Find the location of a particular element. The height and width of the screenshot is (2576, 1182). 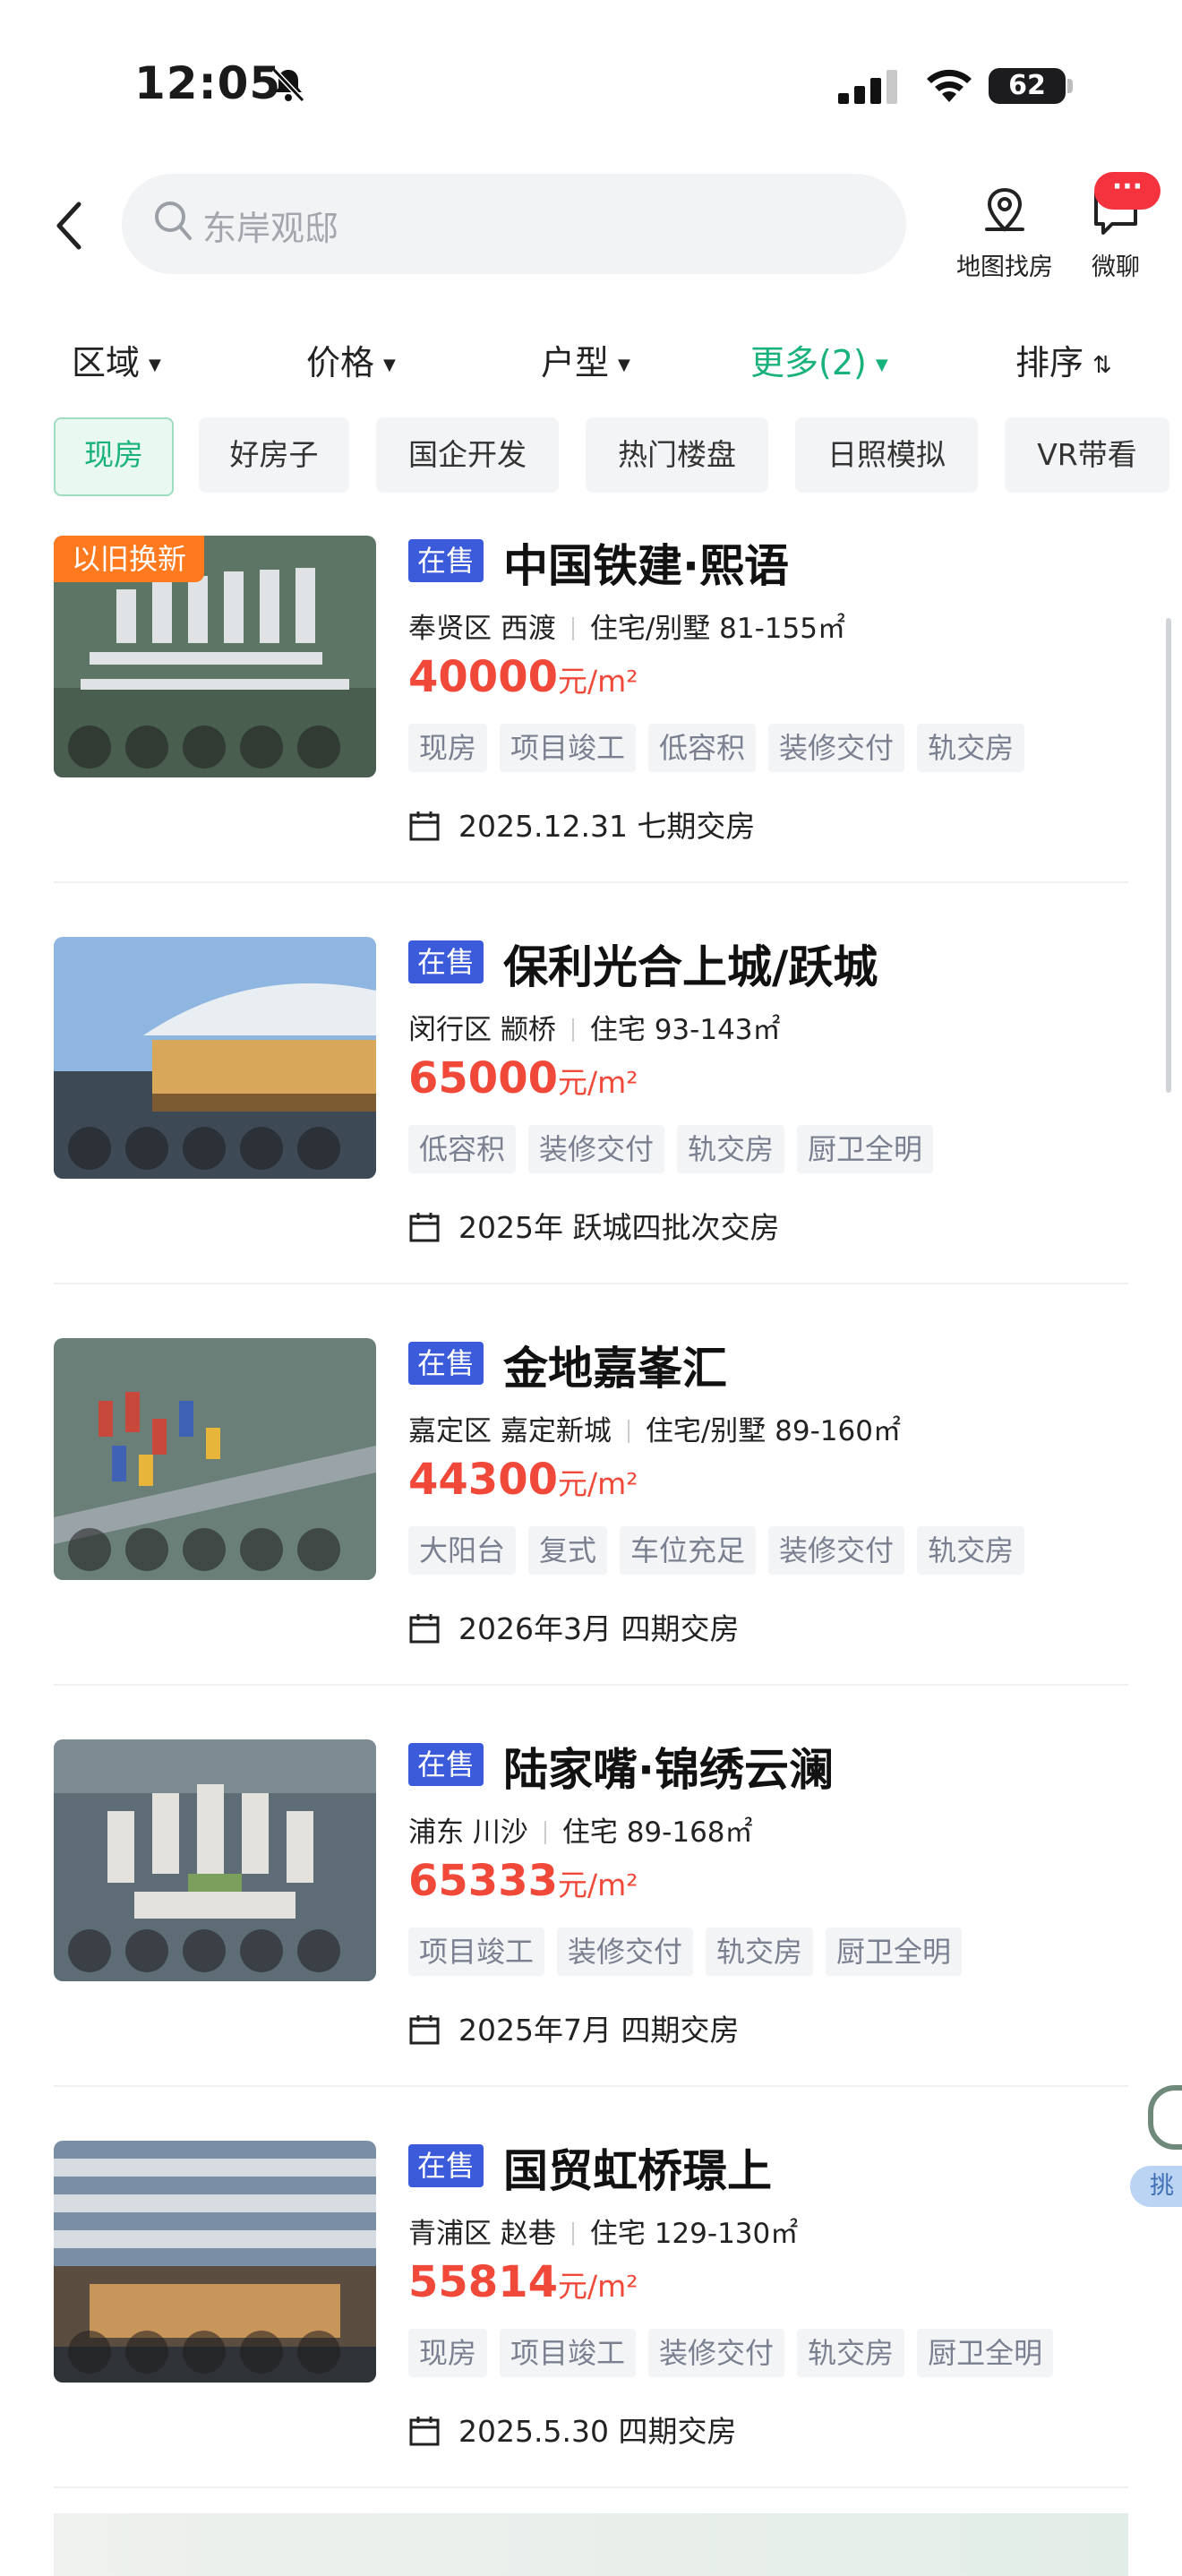

listing-price: 44300元/m² is located at coordinates (523, 1480).